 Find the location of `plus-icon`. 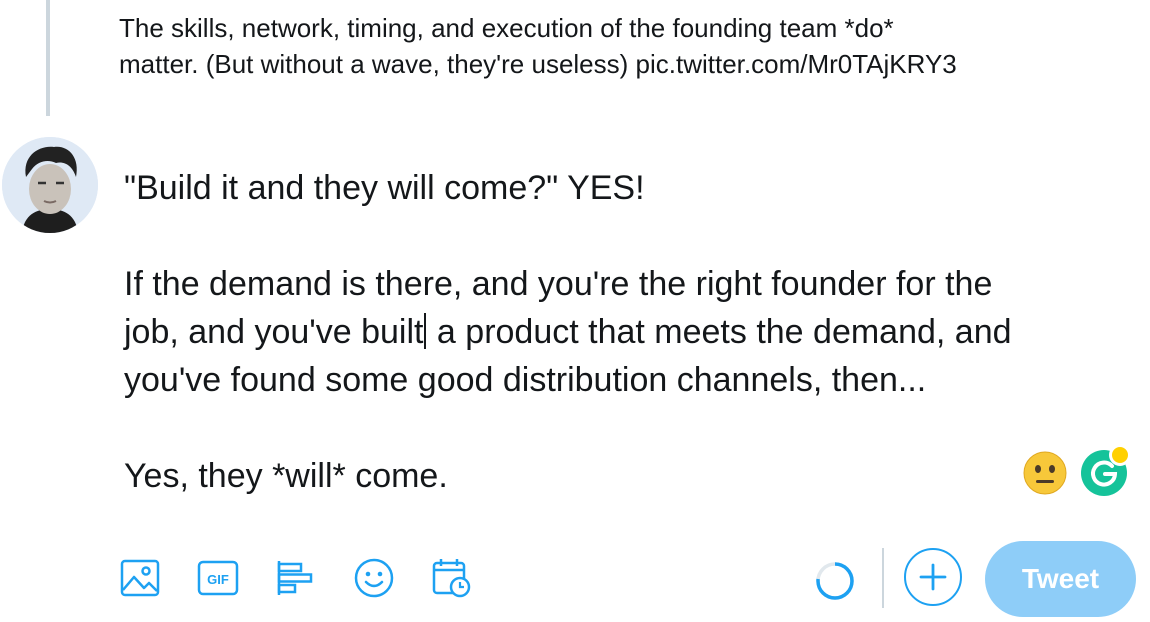

plus-icon is located at coordinates (933, 577).